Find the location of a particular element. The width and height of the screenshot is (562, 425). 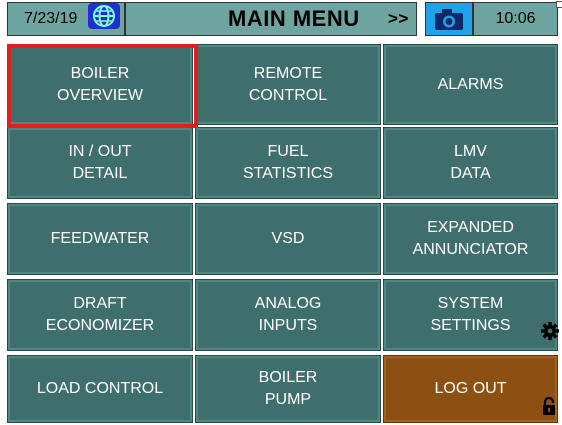

header-bar: 7/23/19 MAIN MENU >> 10:06 is located at coordinates (281, 19).